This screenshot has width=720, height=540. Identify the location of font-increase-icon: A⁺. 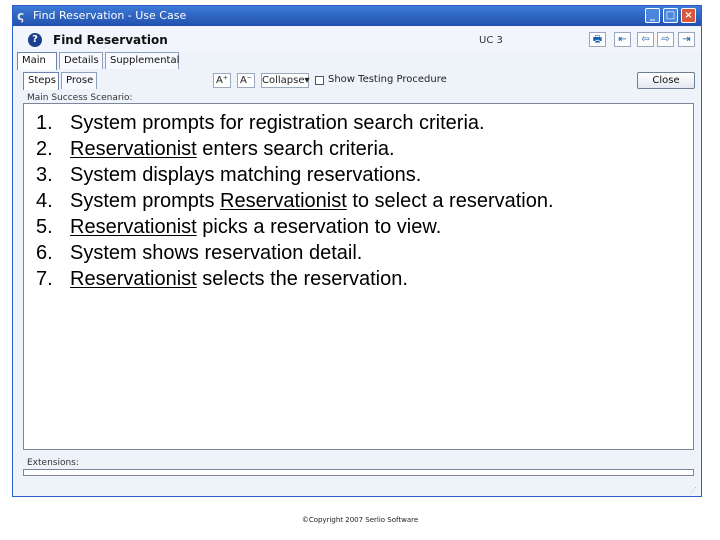
(222, 80).